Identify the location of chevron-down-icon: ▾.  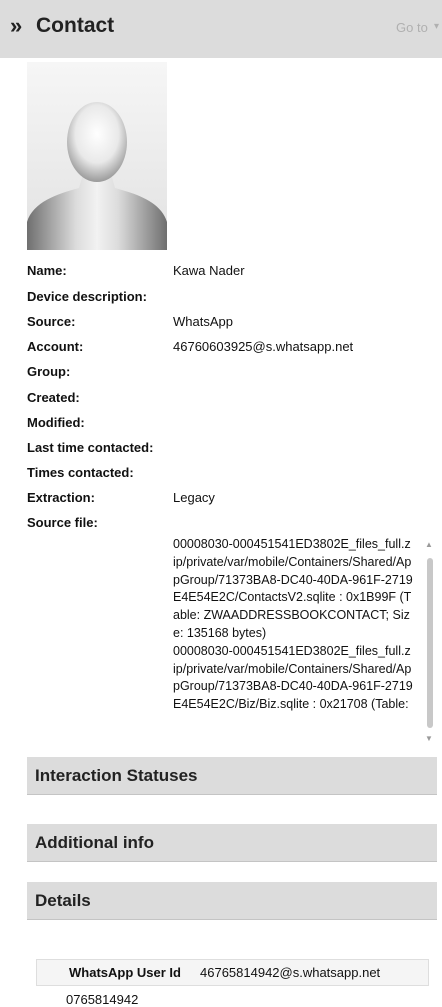
(436, 26).